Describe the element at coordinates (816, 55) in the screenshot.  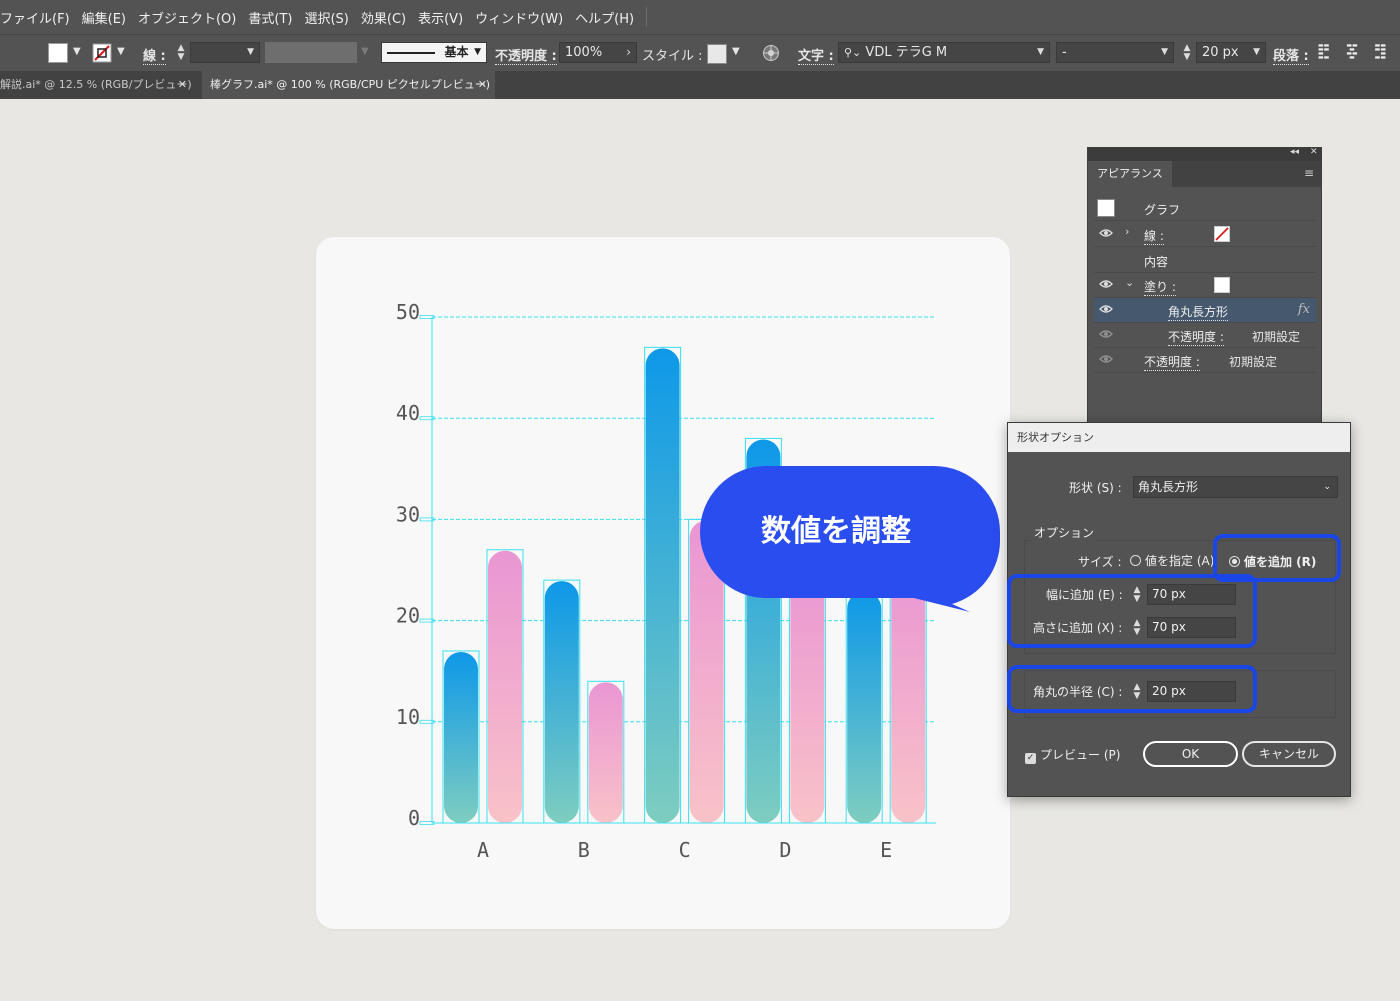
I see `character-label: 文字 :` at that location.